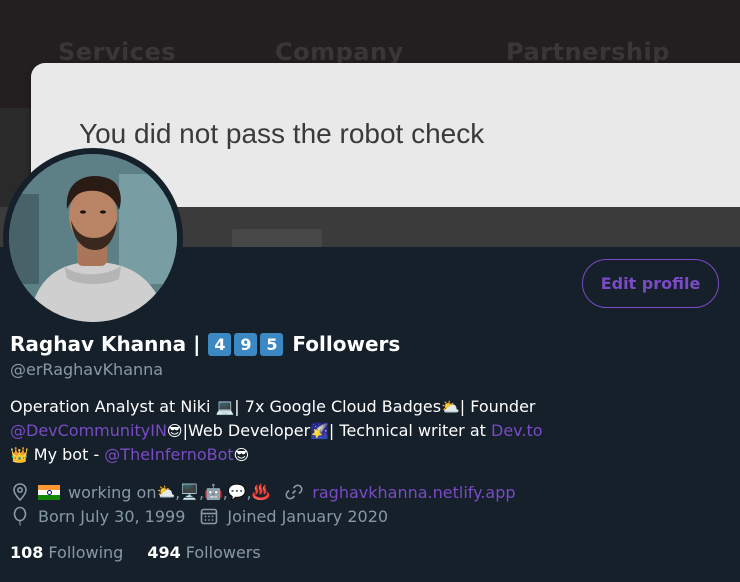  Describe the element at coordinates (20, 492) in the screenshot. I see `location-pin-icon` at that location.